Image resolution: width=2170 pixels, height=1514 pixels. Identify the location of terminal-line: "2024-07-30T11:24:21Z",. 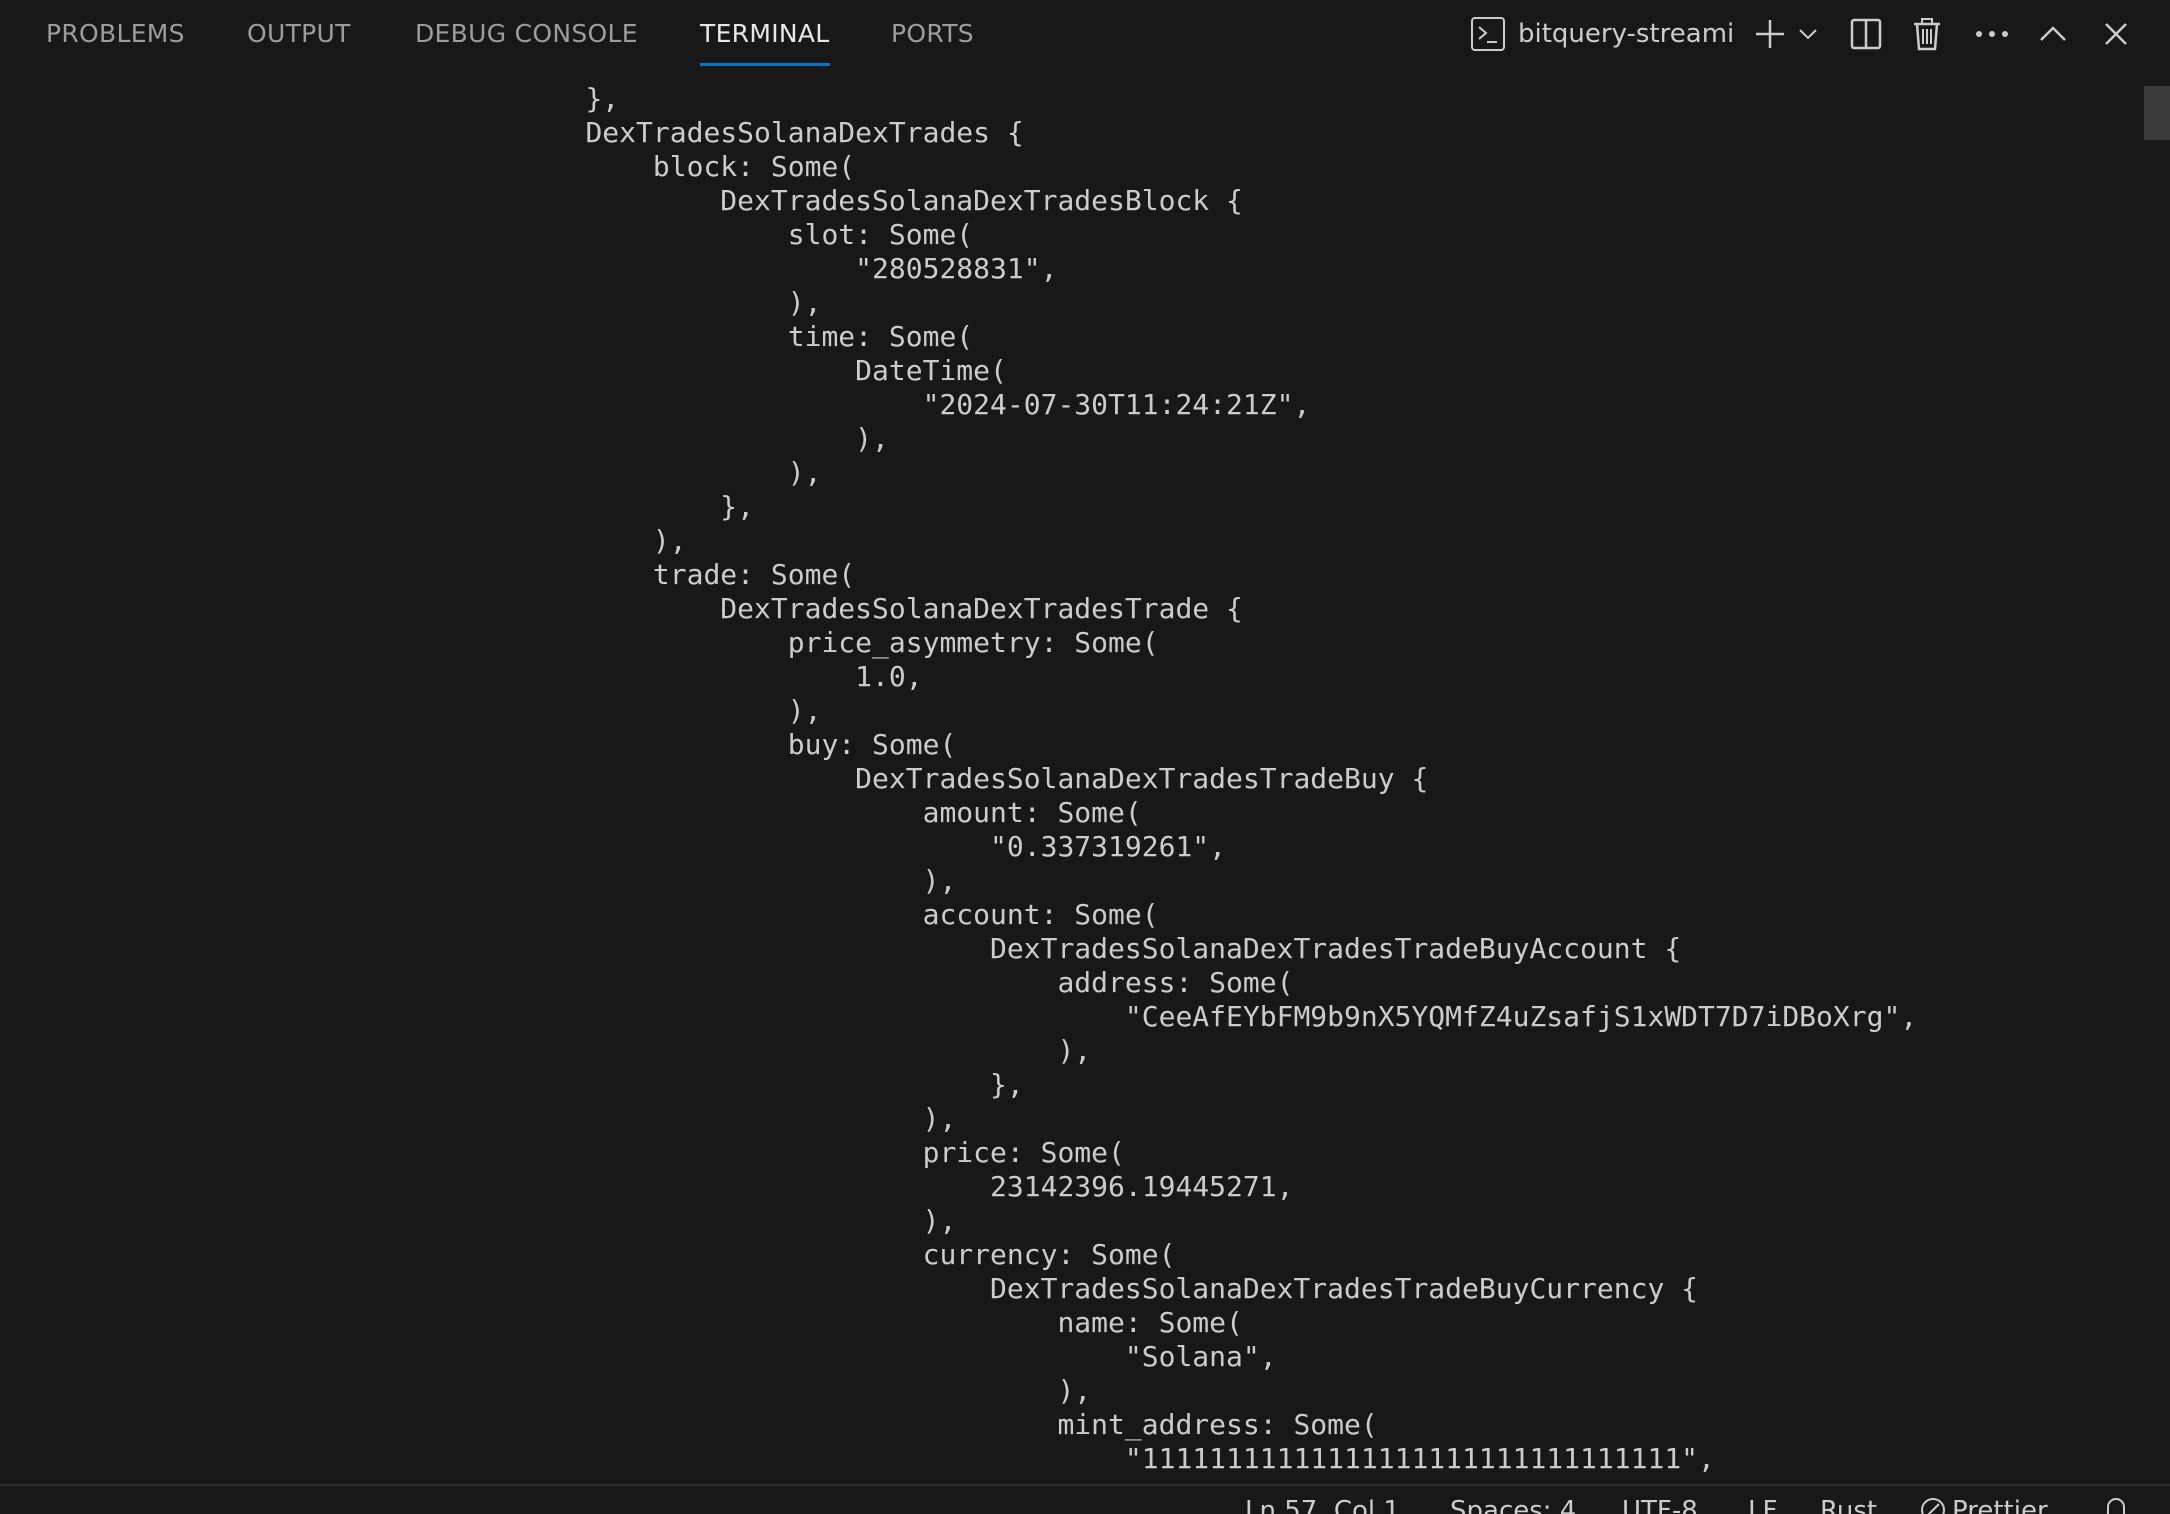
(678, 404).